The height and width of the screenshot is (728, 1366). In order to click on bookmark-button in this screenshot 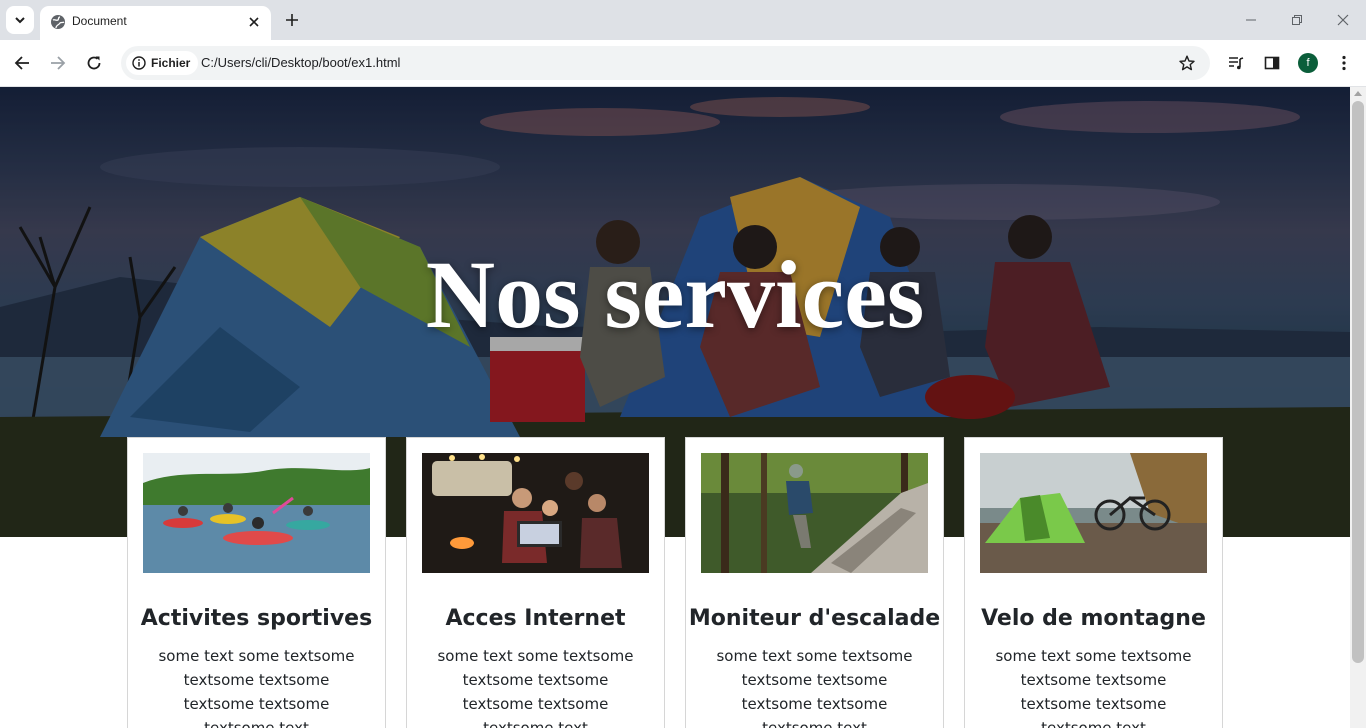, I will do `click(1187, 63)`.